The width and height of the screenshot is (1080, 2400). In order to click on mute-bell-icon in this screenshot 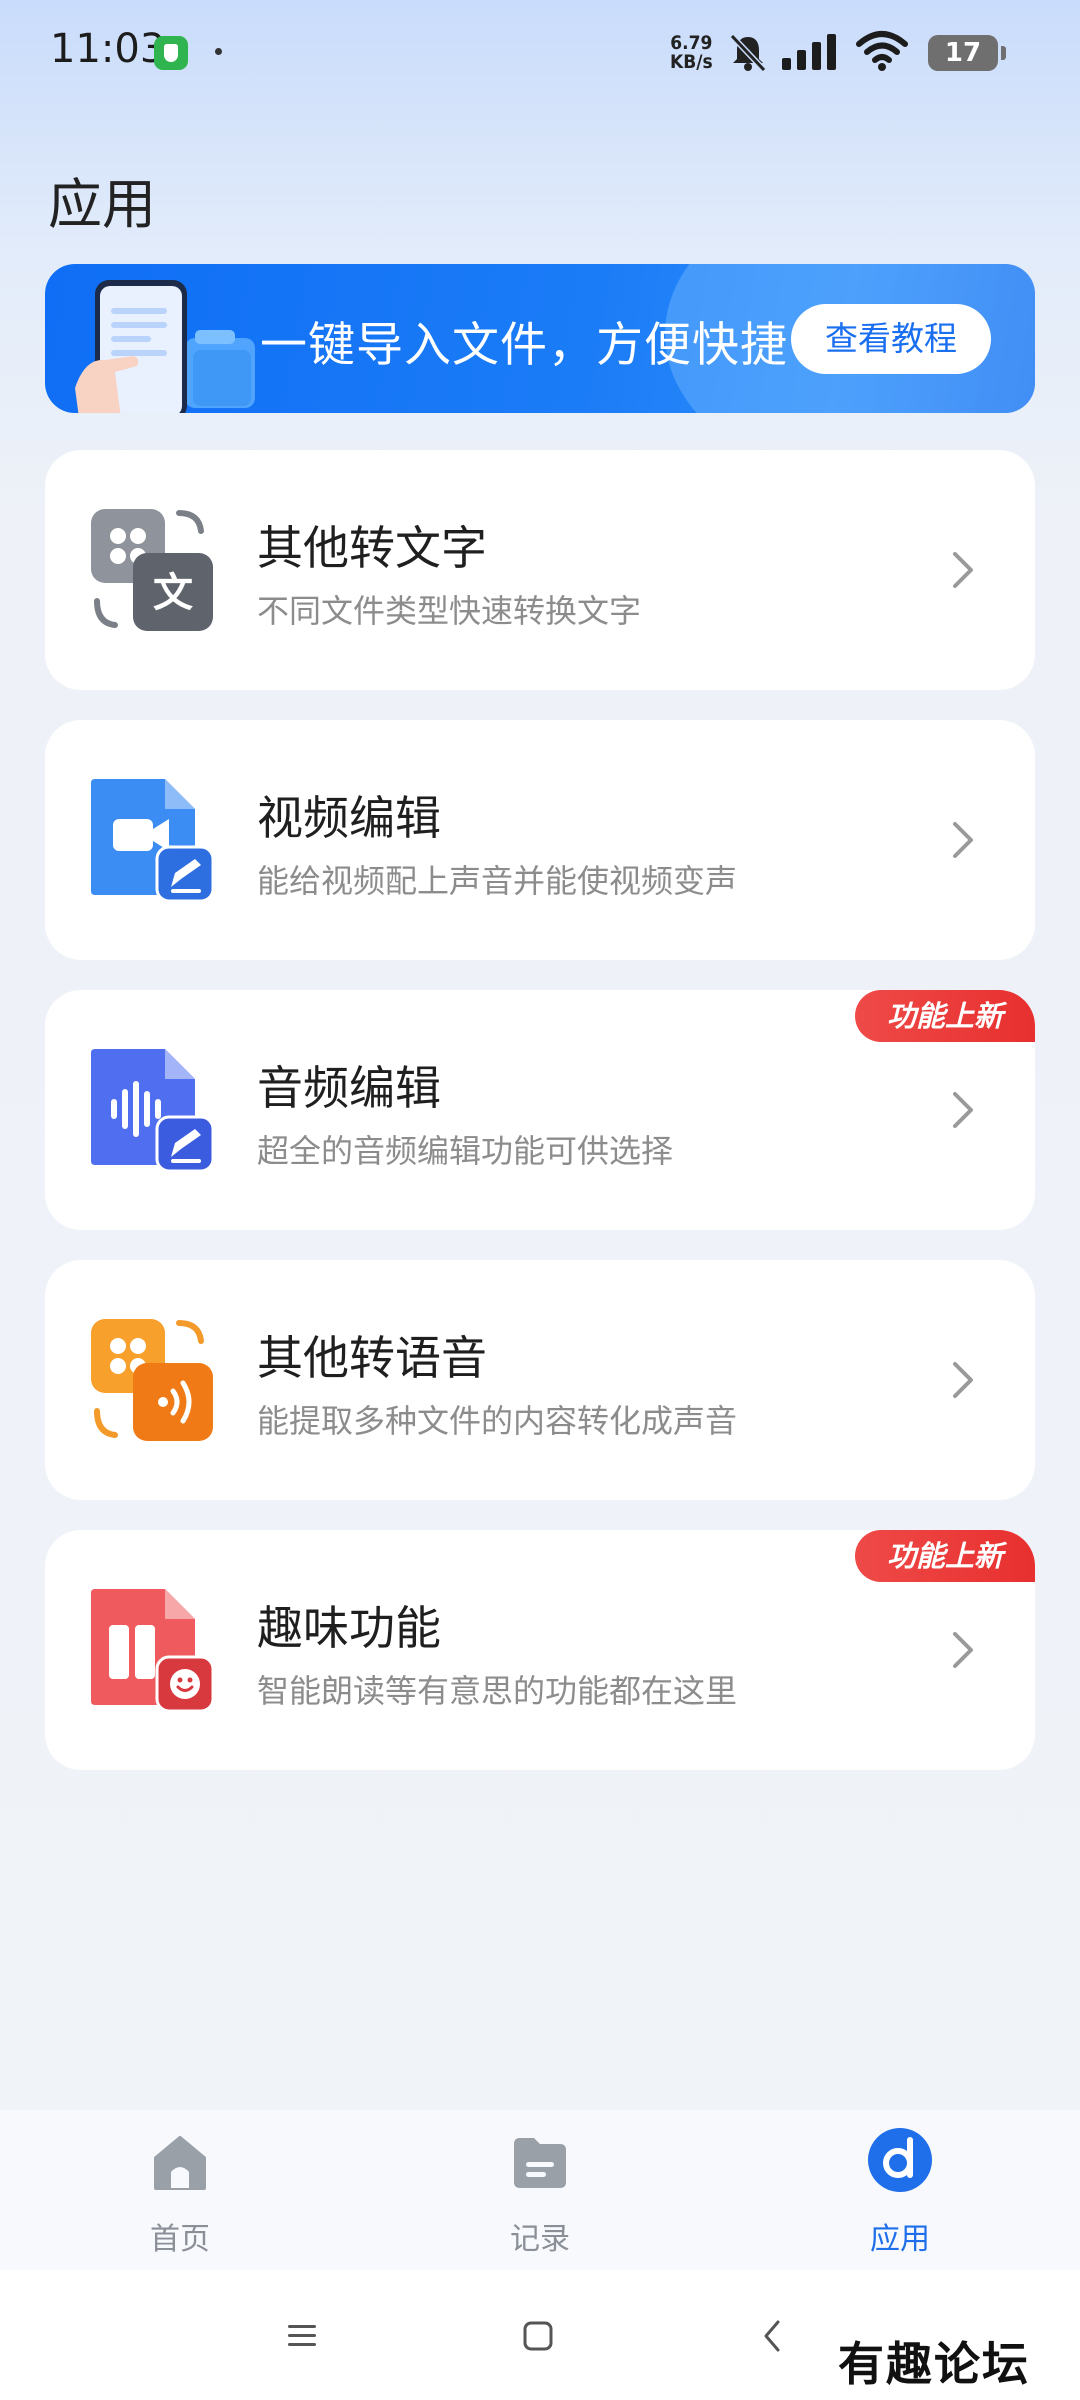, I will do `click(748, 53)`.